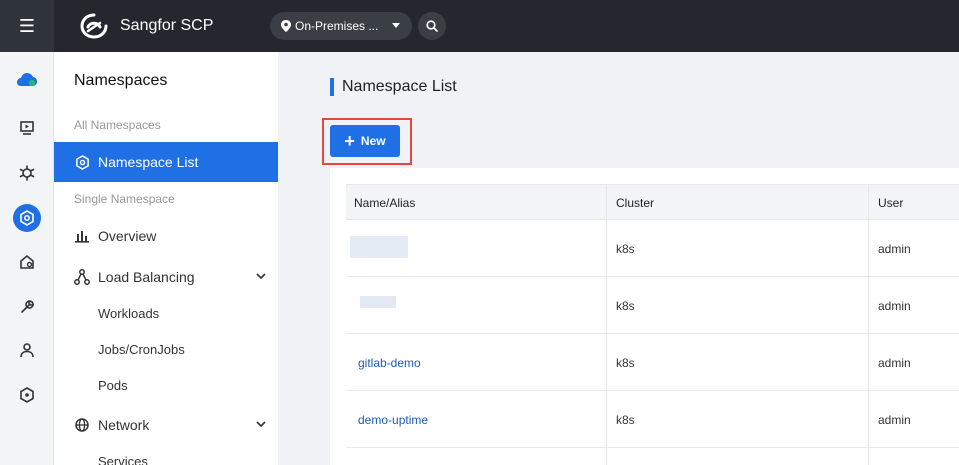  I want to click on column-header-user: User, so click(890, 203).